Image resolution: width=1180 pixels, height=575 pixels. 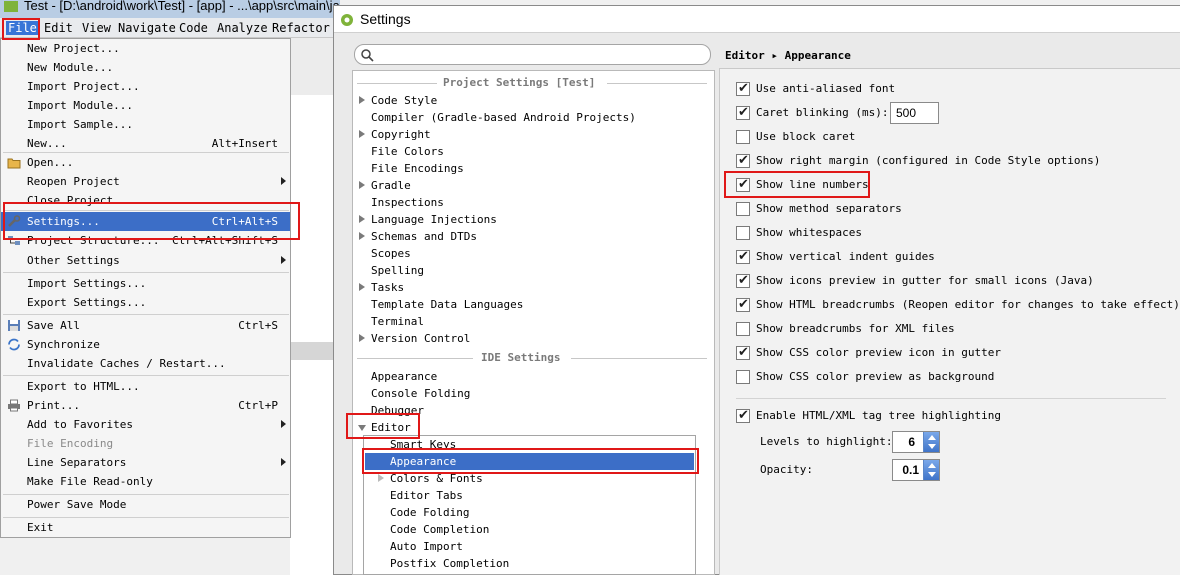 What do you see at coordinates (916, 470) in the screenshot?
I see `opacity-spinner: 0.1` at bounding box center [916, 470].